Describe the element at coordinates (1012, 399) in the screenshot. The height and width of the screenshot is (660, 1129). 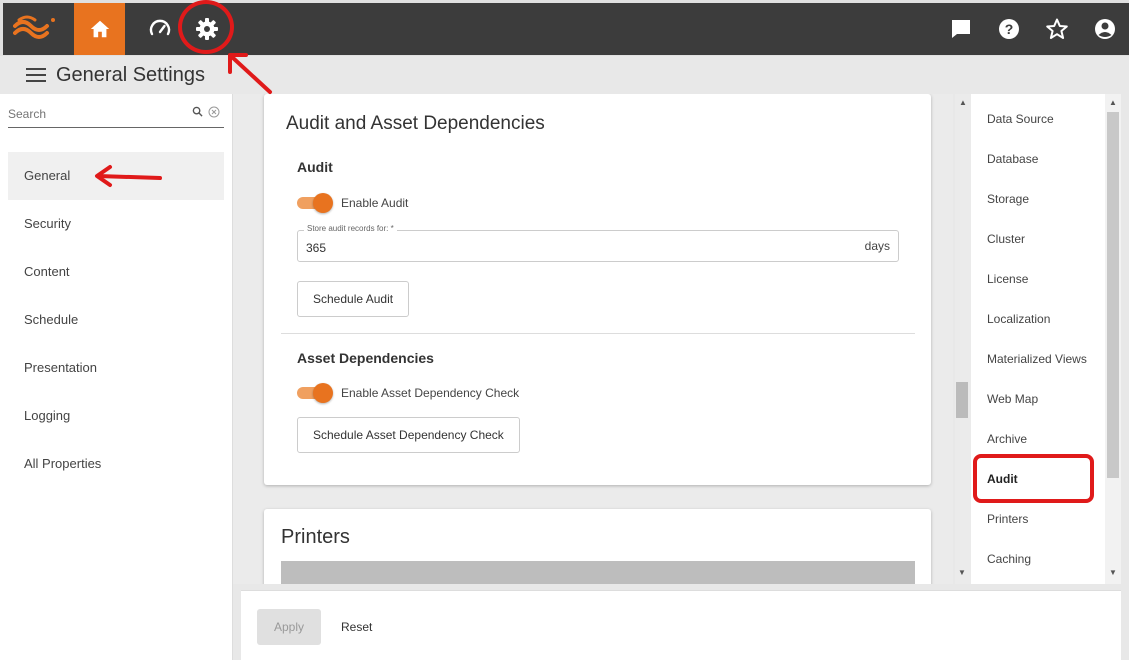
I see `toc-item-web-map: Web Map` at that location.